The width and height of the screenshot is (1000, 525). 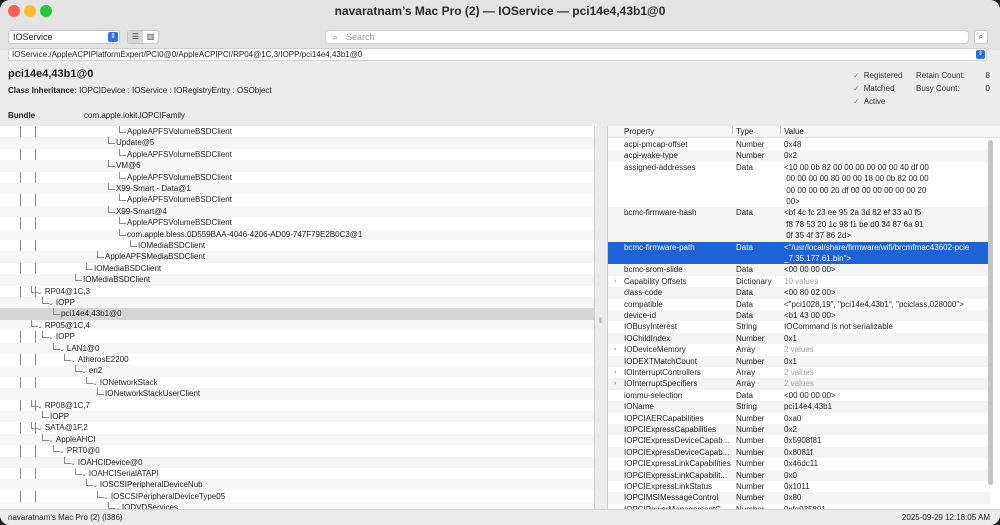 What do you see at coordinates (794, 132) in the screenshot?
I see `column-header-value: Value` at bounding box center [794, 132].